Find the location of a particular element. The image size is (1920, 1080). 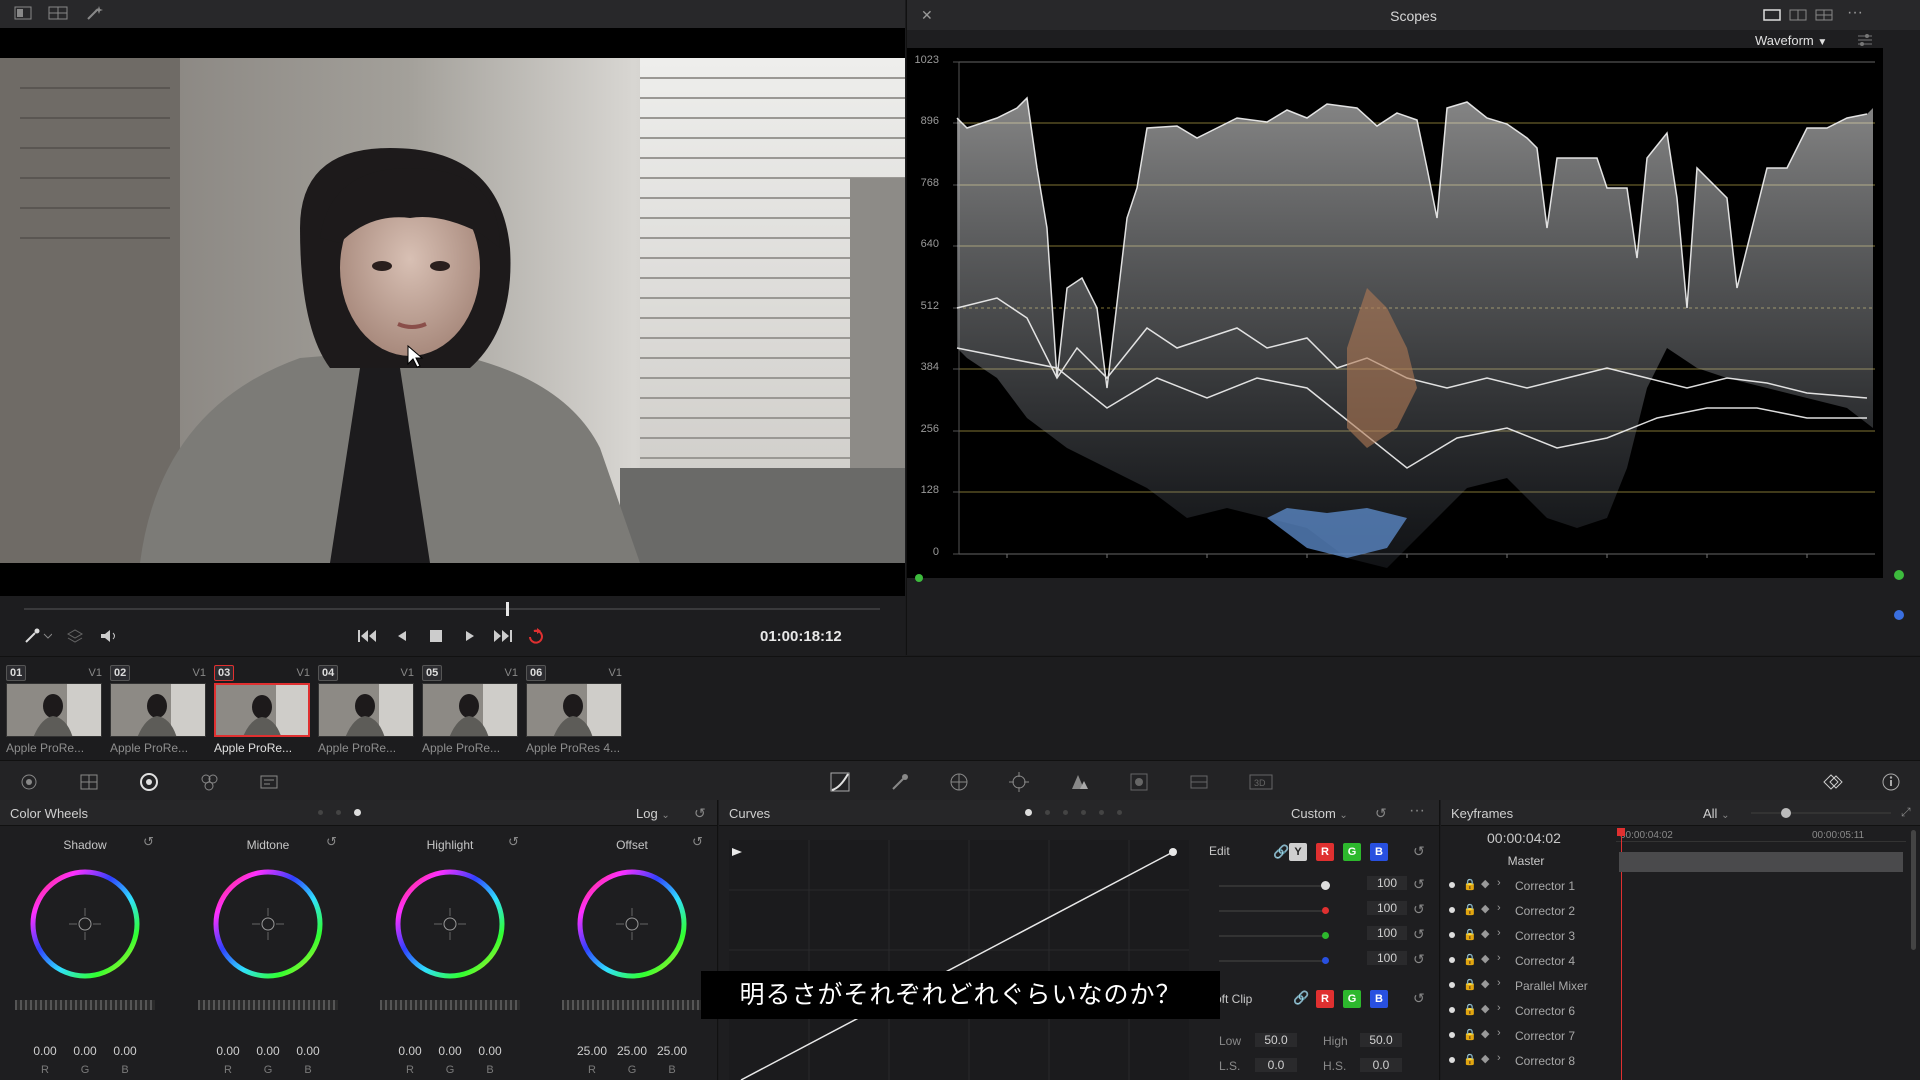

go-to-end-icon is located at coordinates (503, 636).